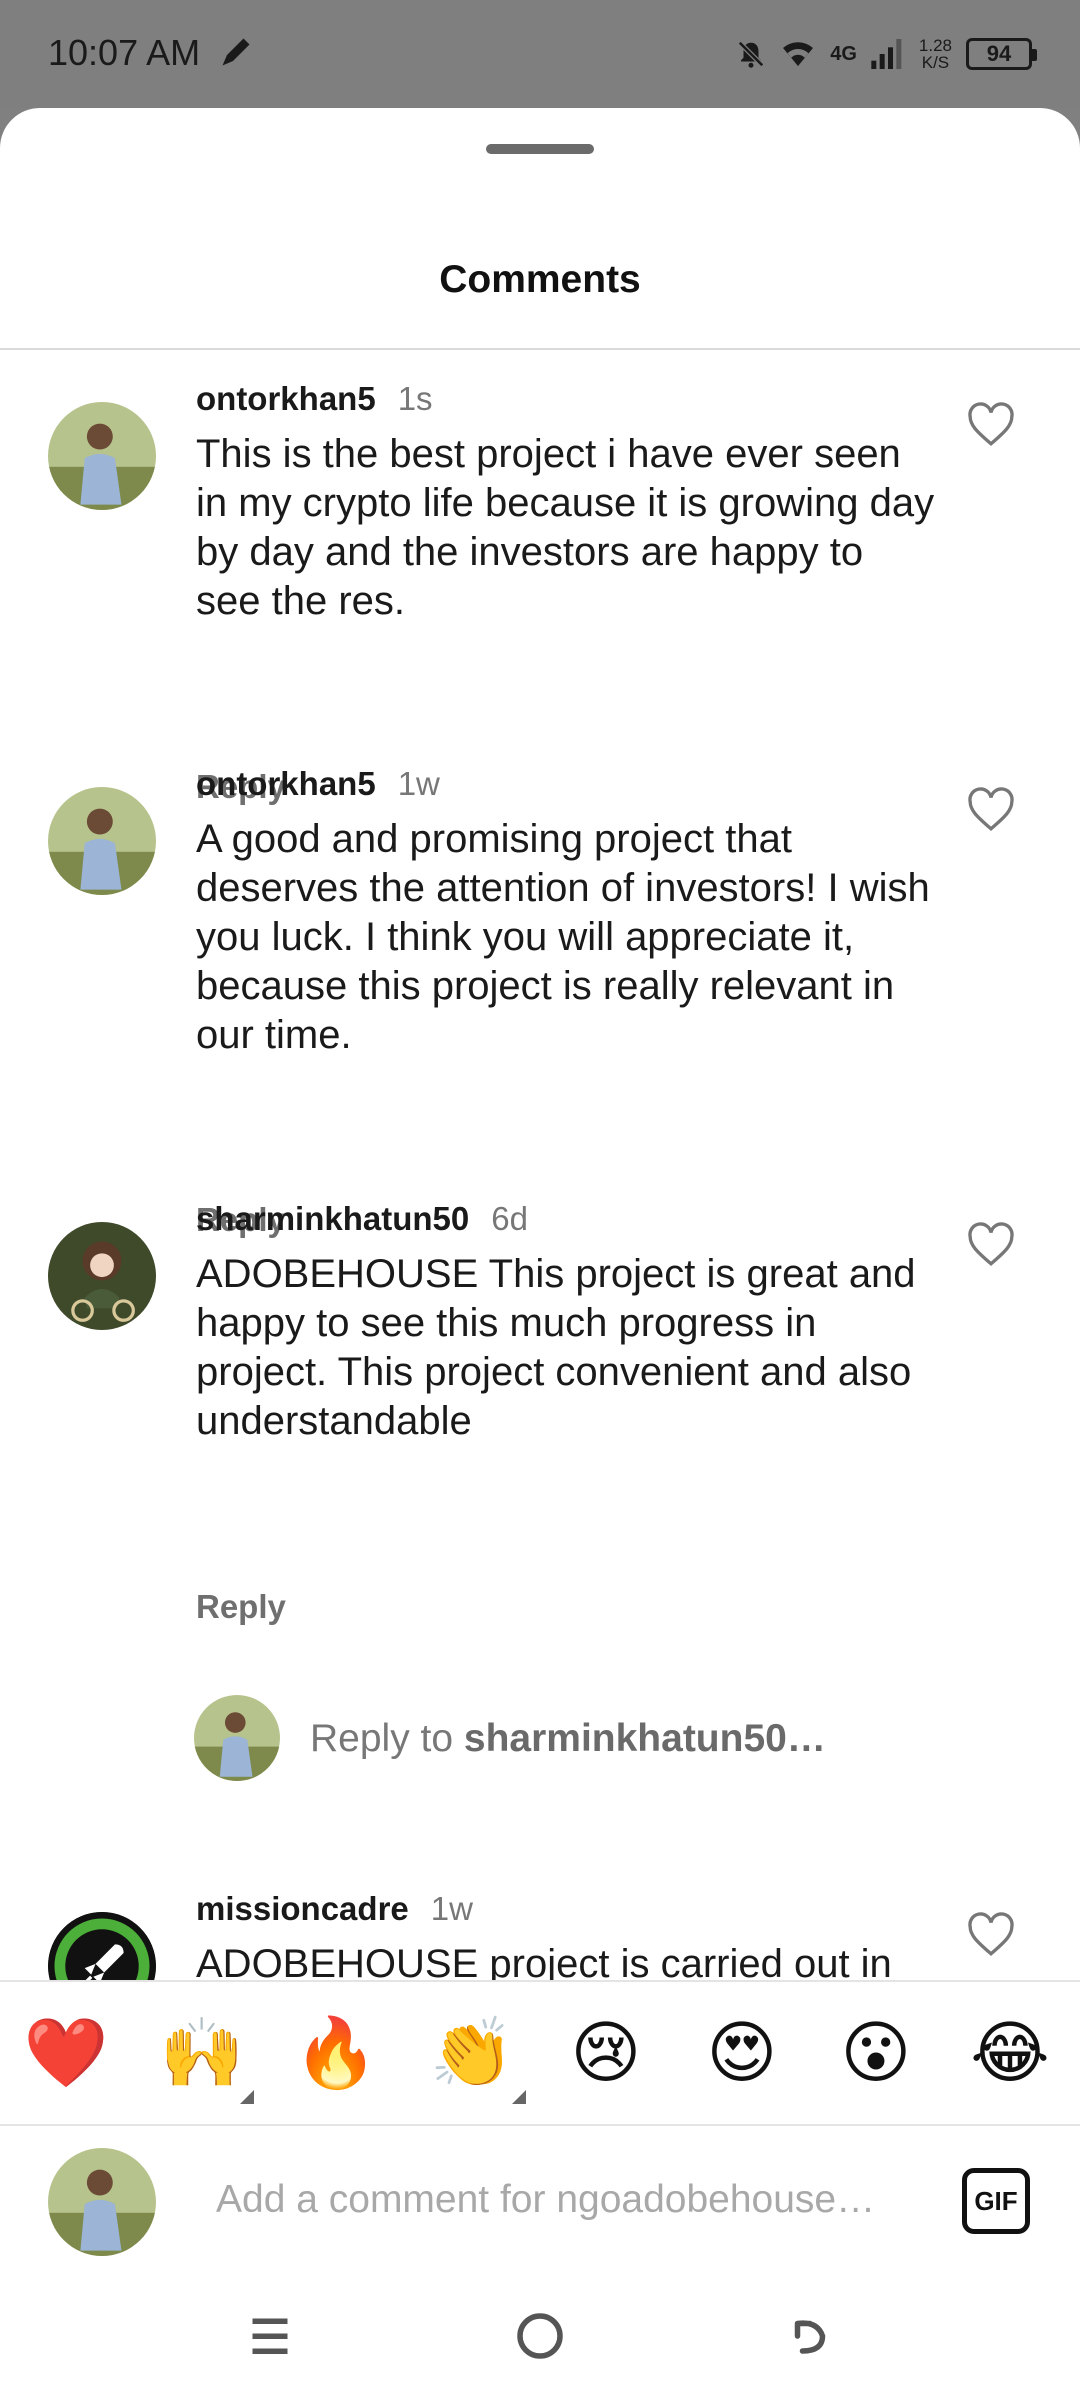 The image size is (1080, 2400). Describe the element at coordinates (415, 398) in the screenshot. I see `comment-time: 1s` at that location.